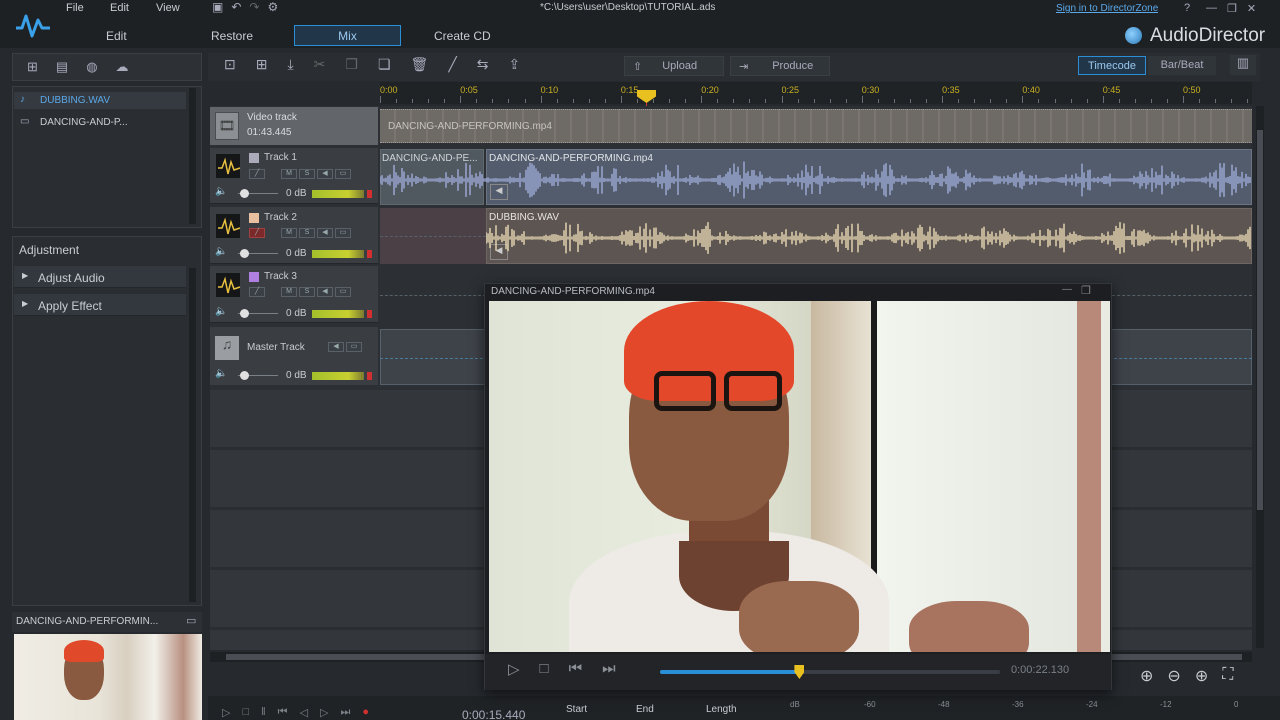  I want to click on track2-solo-button: S, so click(307, 233).